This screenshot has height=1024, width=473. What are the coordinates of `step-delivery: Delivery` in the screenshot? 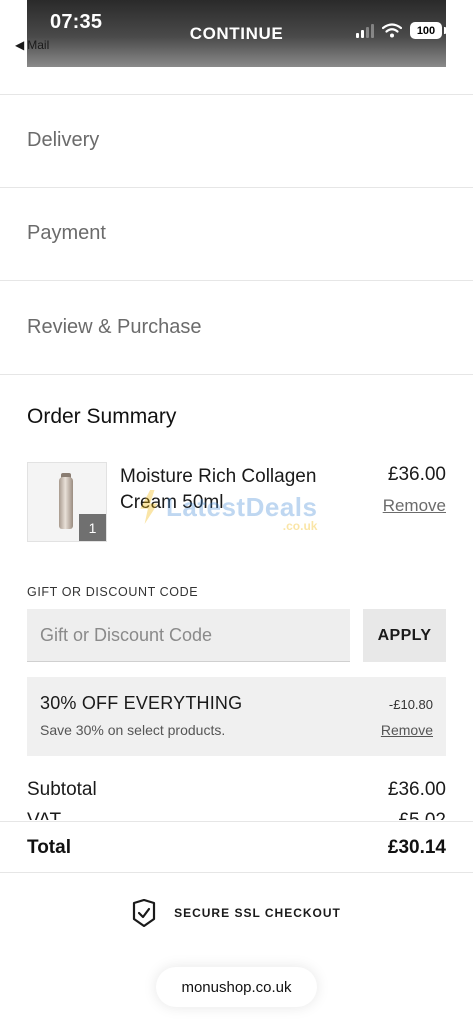 It's located at (63, 140).